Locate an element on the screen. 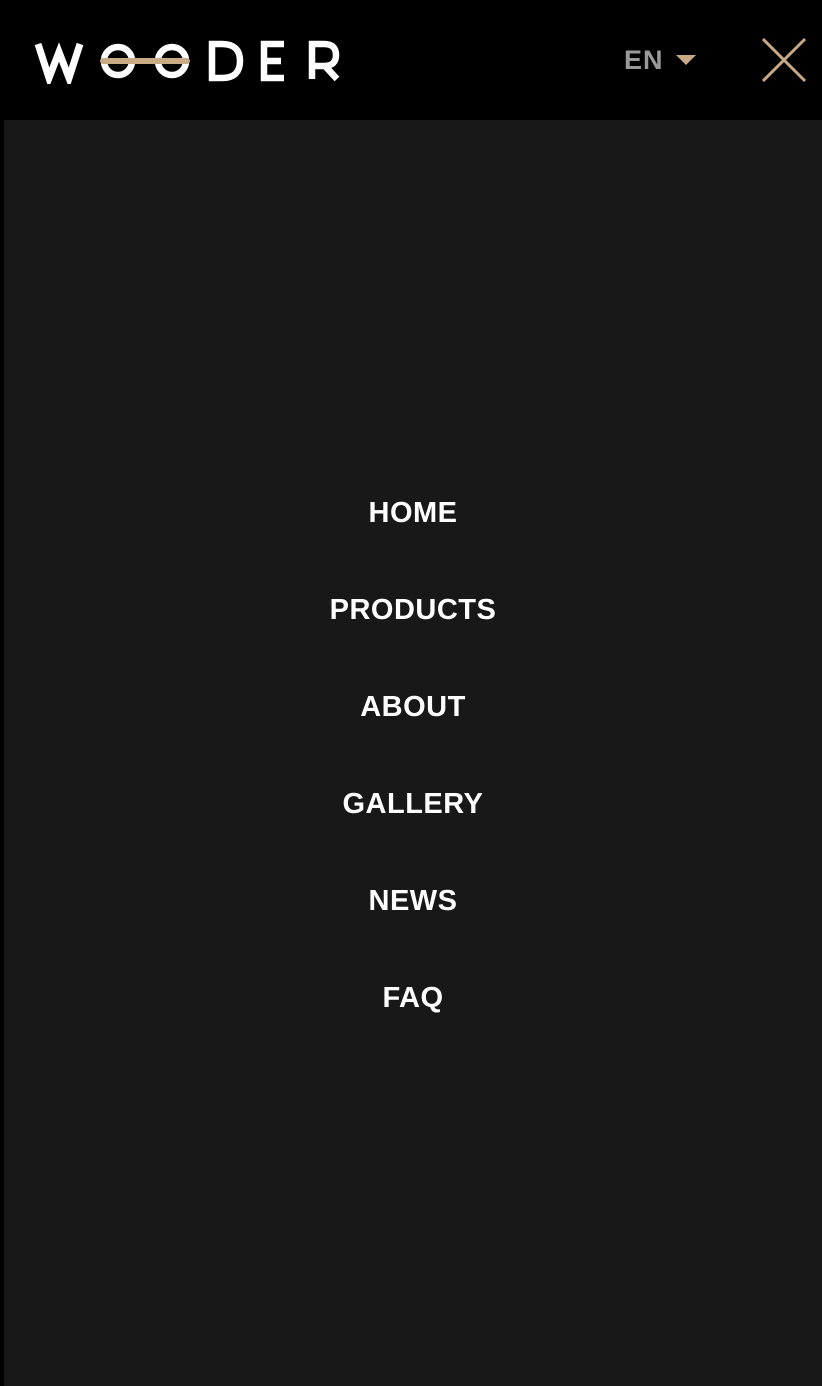  menu-item-gallery: GALLERY is located at coordinates (413, 822).